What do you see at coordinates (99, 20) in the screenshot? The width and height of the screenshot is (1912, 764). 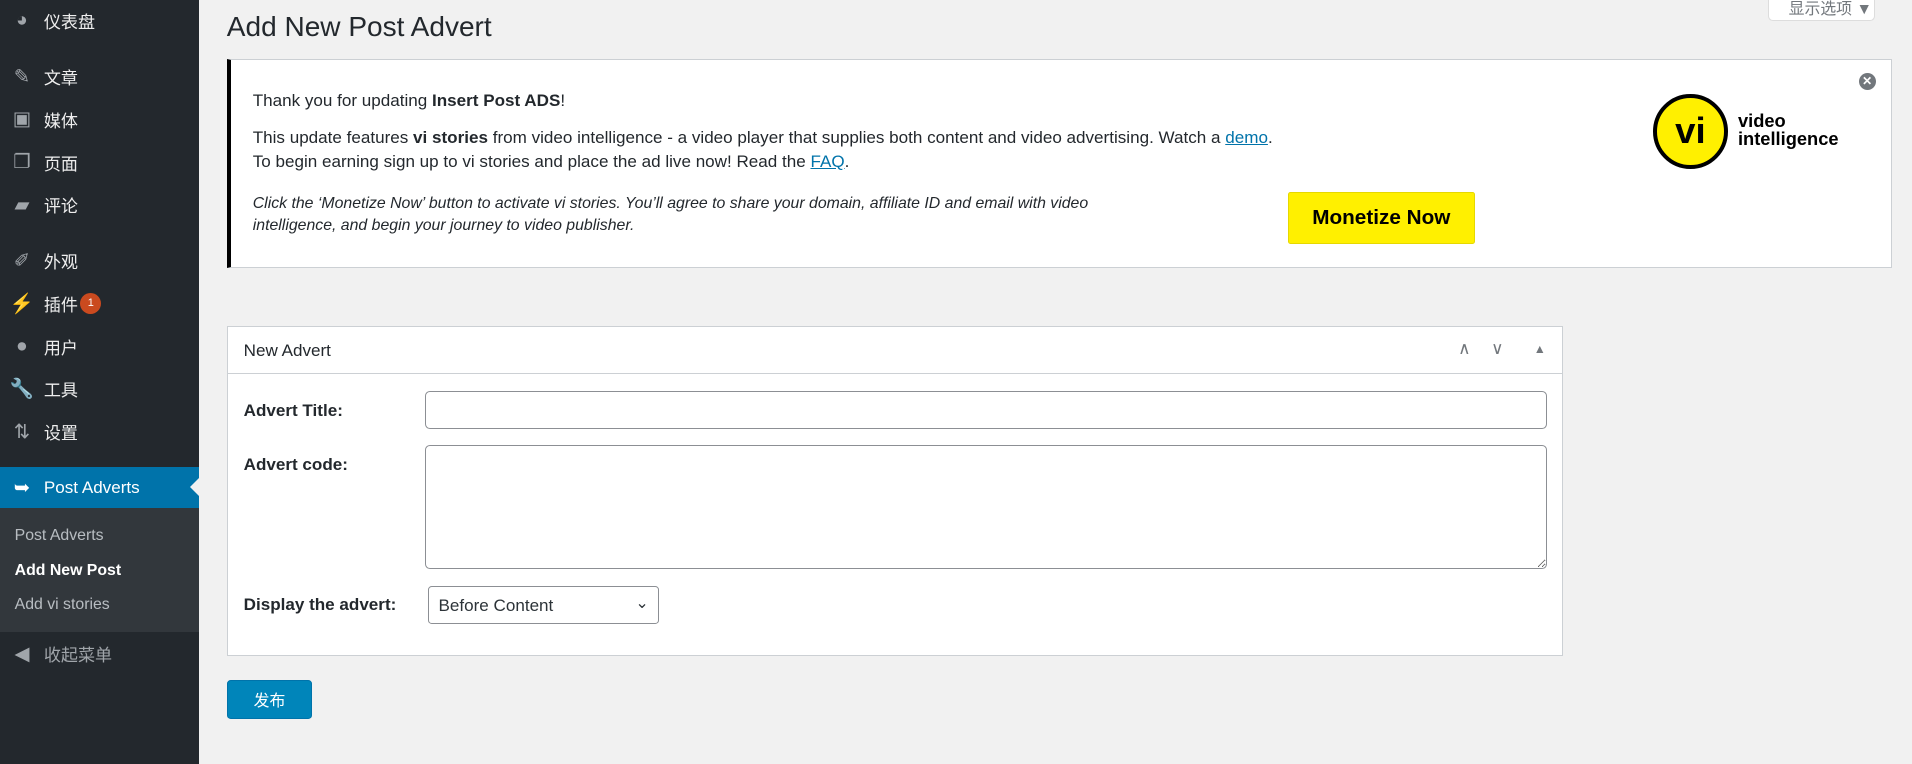 I see `sidebar-item-0: ◕ 仪表盘` at bounding box center [99, 20].